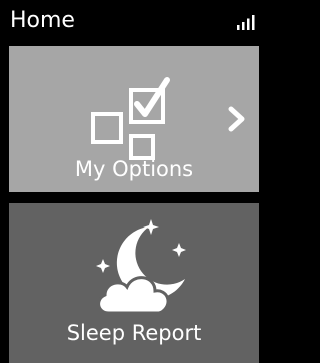  What do you see at coordinates (246, 22) in the screenshot?
I see `signal-strength-icon` at bounding box center [246, 22].